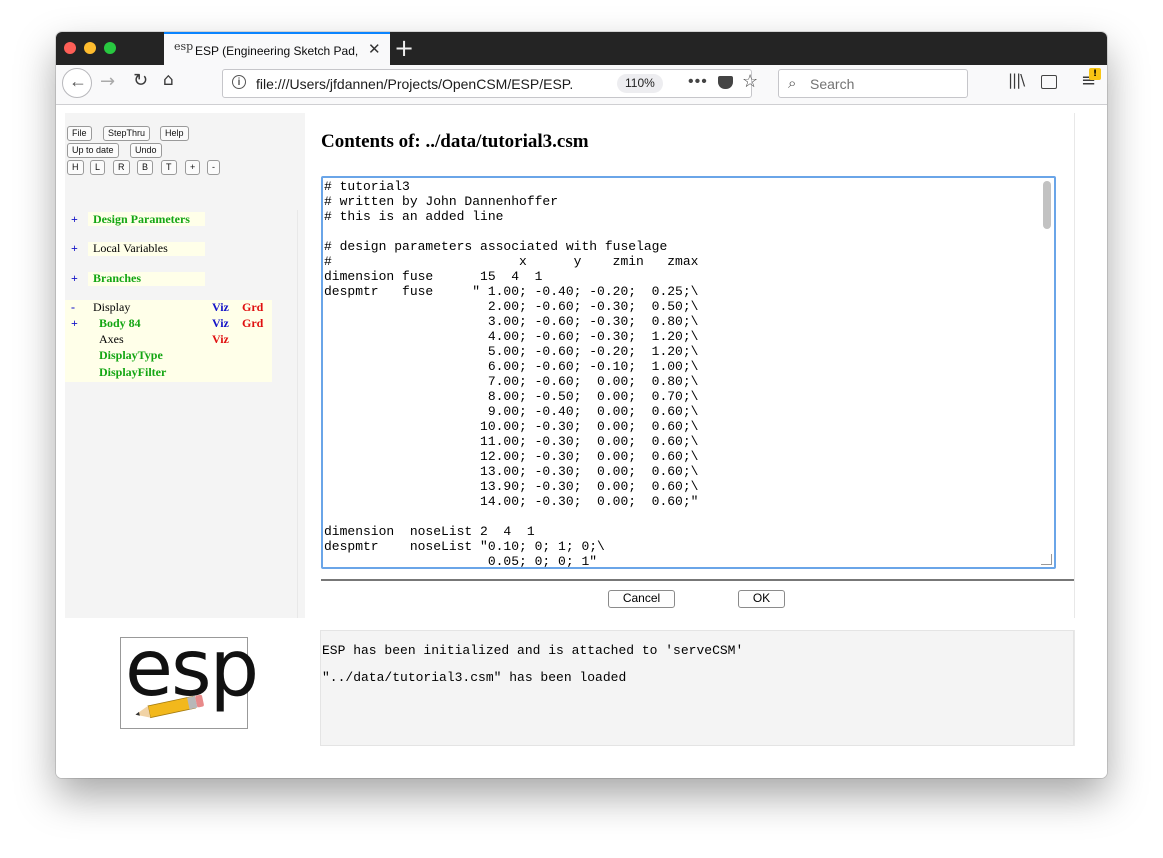 This screenshot has height=858, width=1163. Describe the element at coordinates (140, 80) in the screenshot. I see `reload-icon: ↻` at that location.